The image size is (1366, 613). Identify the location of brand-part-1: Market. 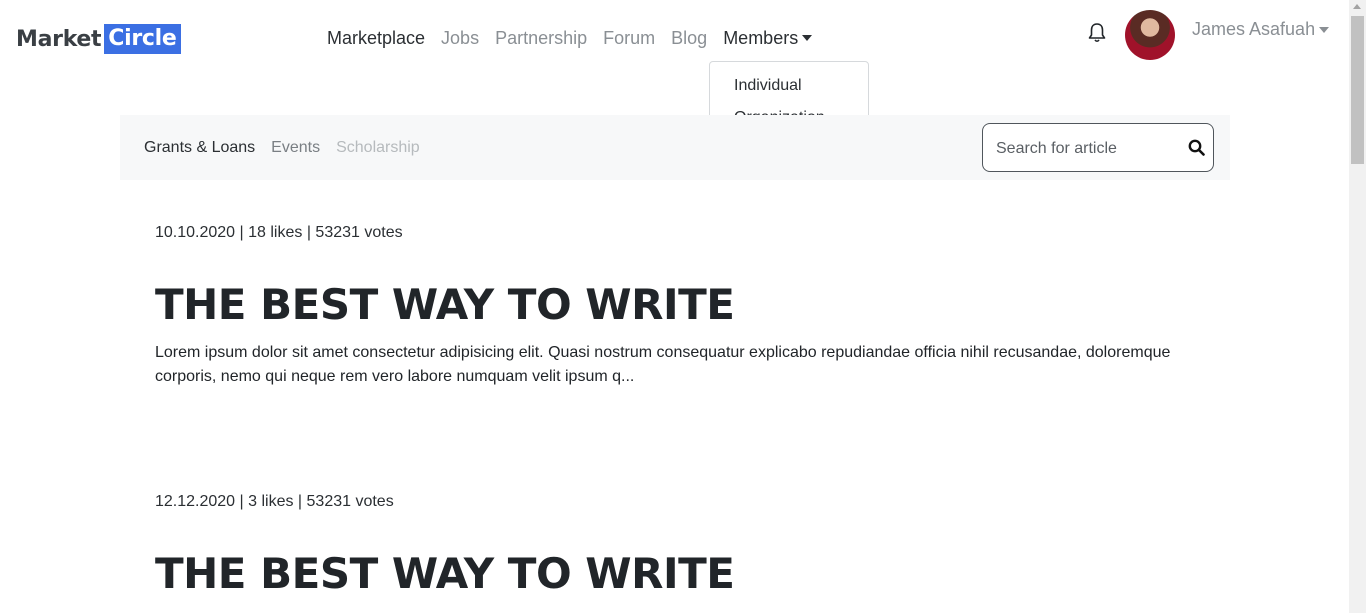
(59, 39).